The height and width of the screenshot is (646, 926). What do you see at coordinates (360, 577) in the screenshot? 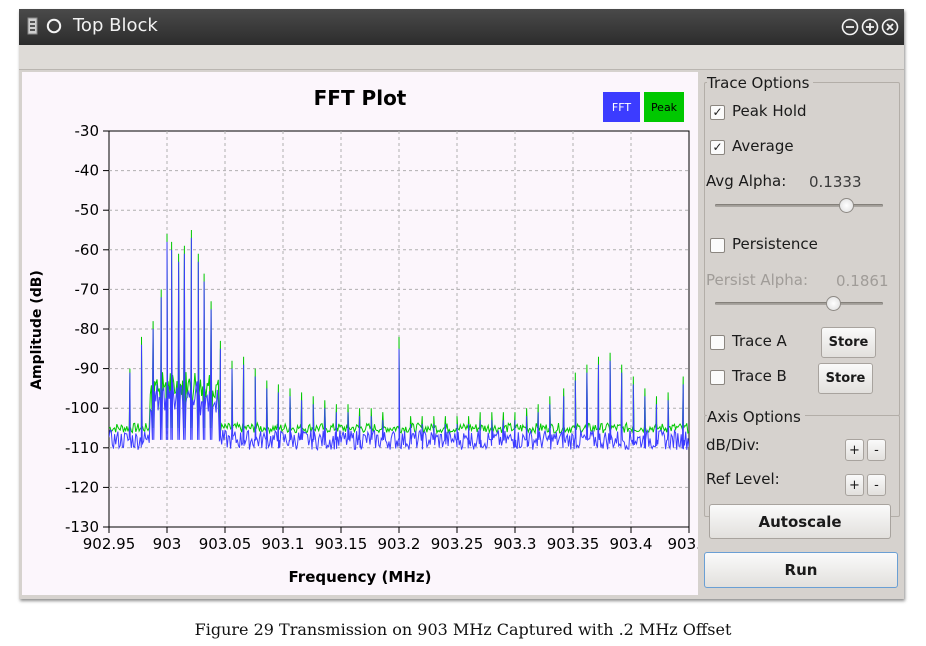
I see `x-axis-title: Frequency (MHz)` at bounding box center [360, 577].